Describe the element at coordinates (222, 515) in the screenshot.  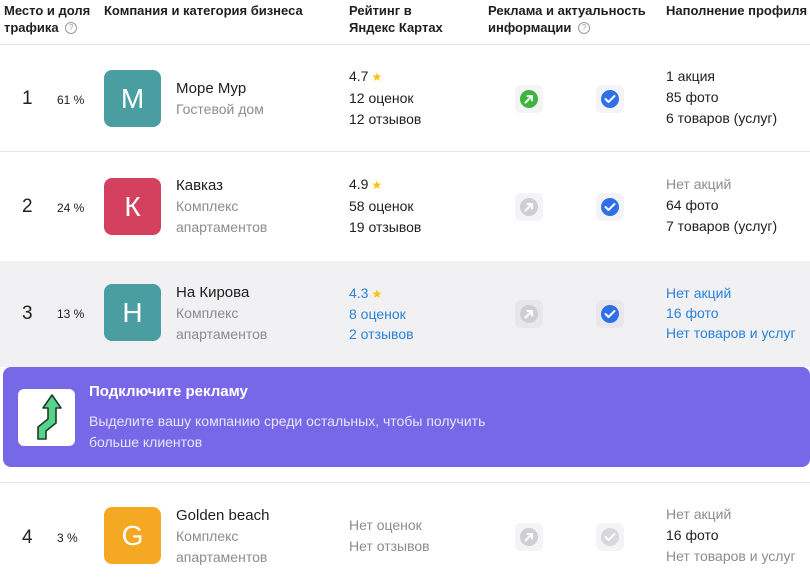
I see `company-name: Golden beach` at that location.